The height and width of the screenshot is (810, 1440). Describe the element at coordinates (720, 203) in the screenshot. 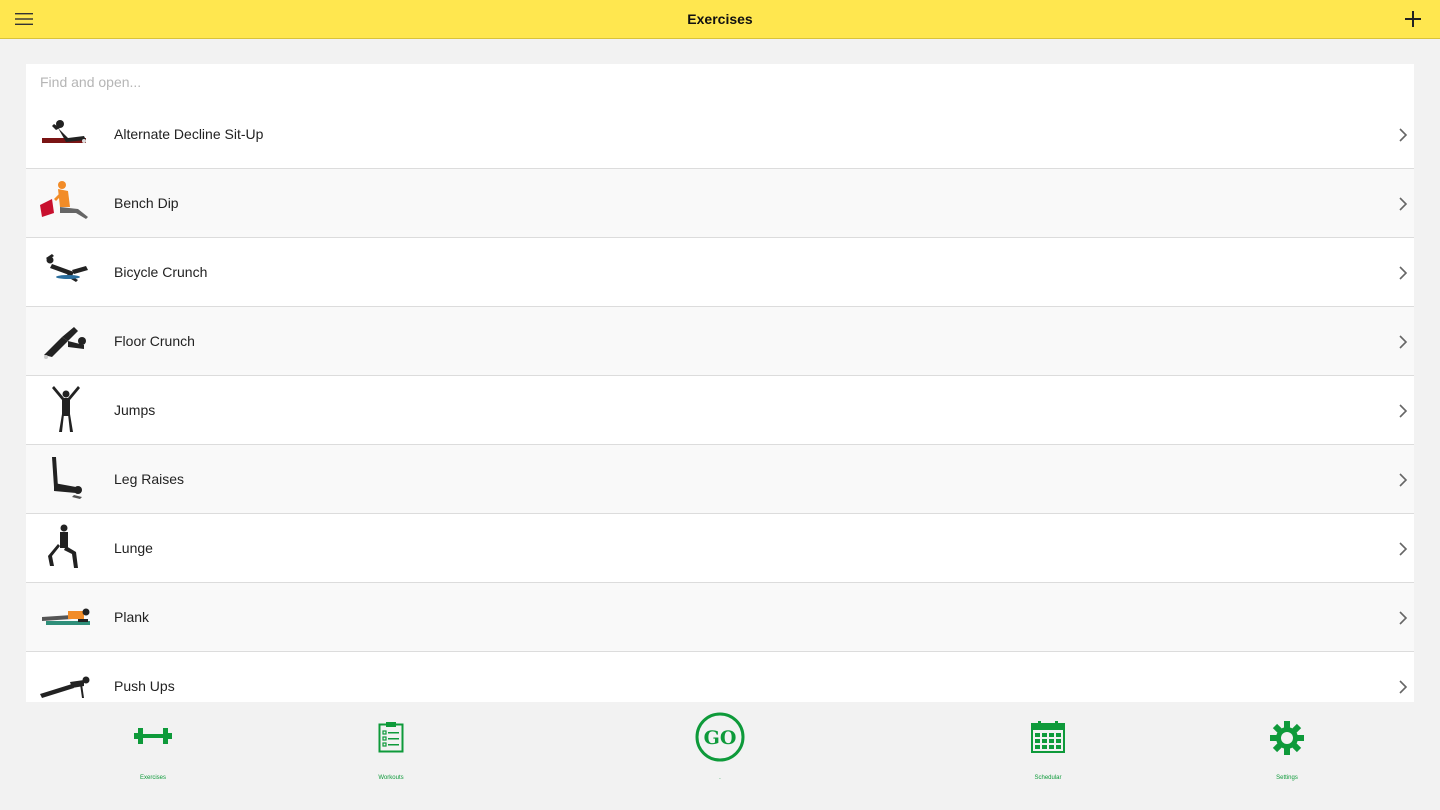

I see `list-item: Bench Dip` at that location.